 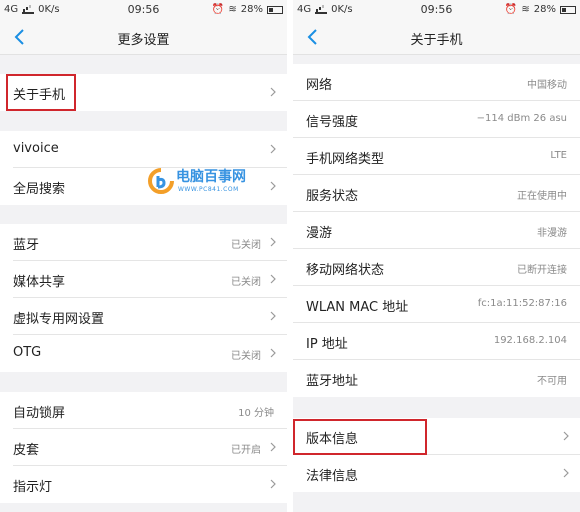 What do you see at coordinates (143, 149) in the screenshot?
I see `settings-item-vivoice: vivoice` at bounding box center [143, 149].